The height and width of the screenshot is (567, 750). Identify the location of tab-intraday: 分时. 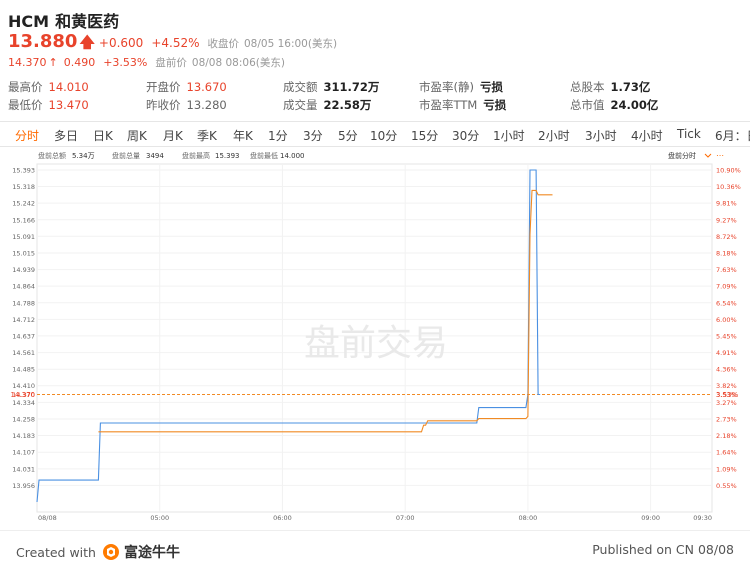
(27, 135).